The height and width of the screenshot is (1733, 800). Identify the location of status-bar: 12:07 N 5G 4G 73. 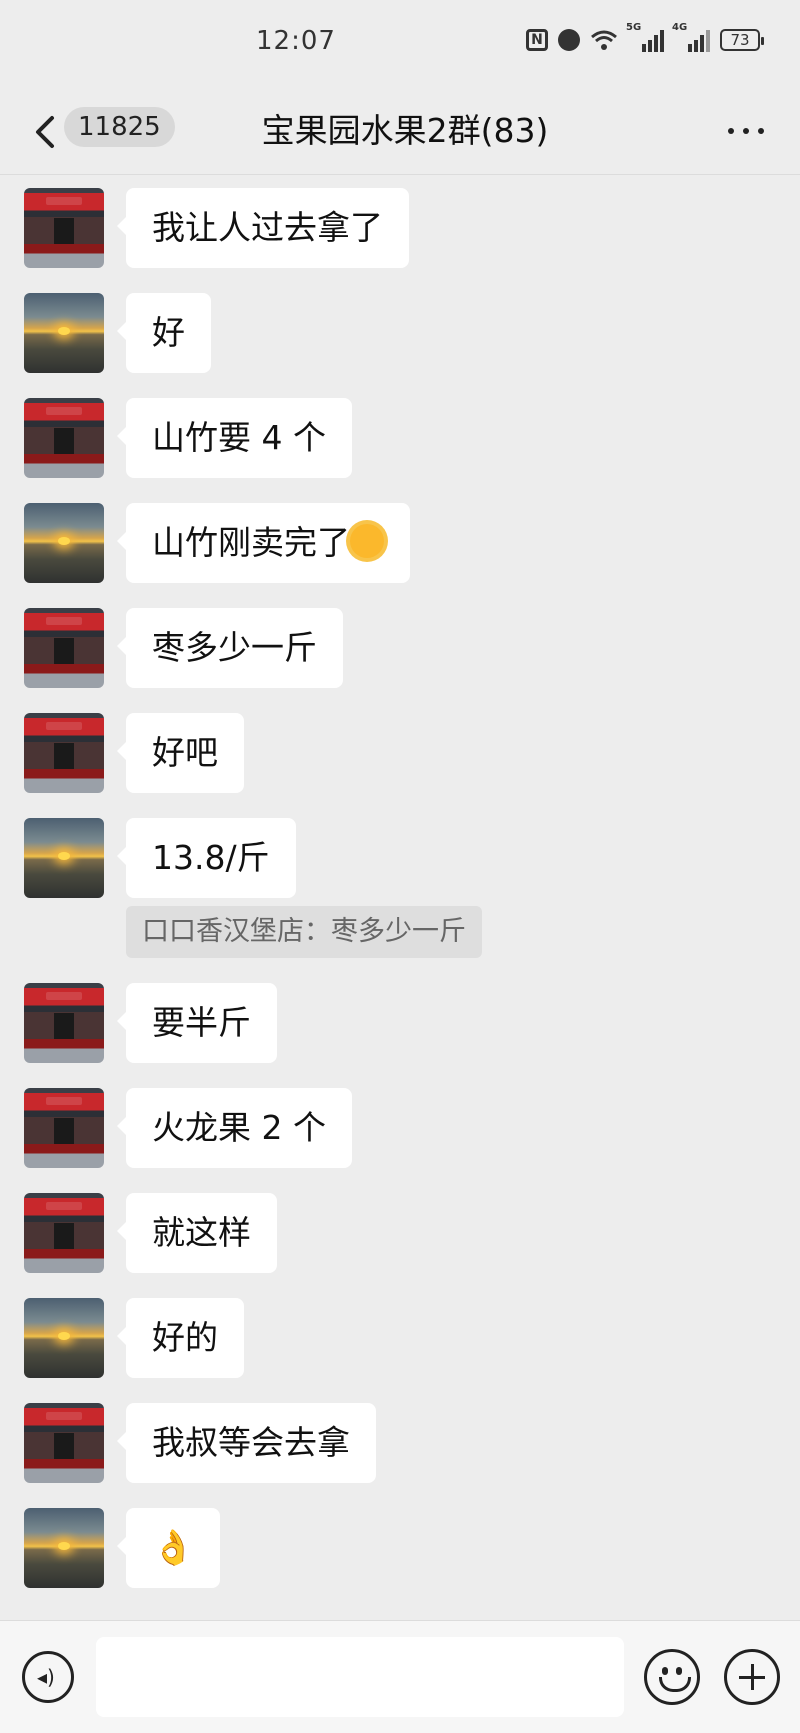
(400, 45).